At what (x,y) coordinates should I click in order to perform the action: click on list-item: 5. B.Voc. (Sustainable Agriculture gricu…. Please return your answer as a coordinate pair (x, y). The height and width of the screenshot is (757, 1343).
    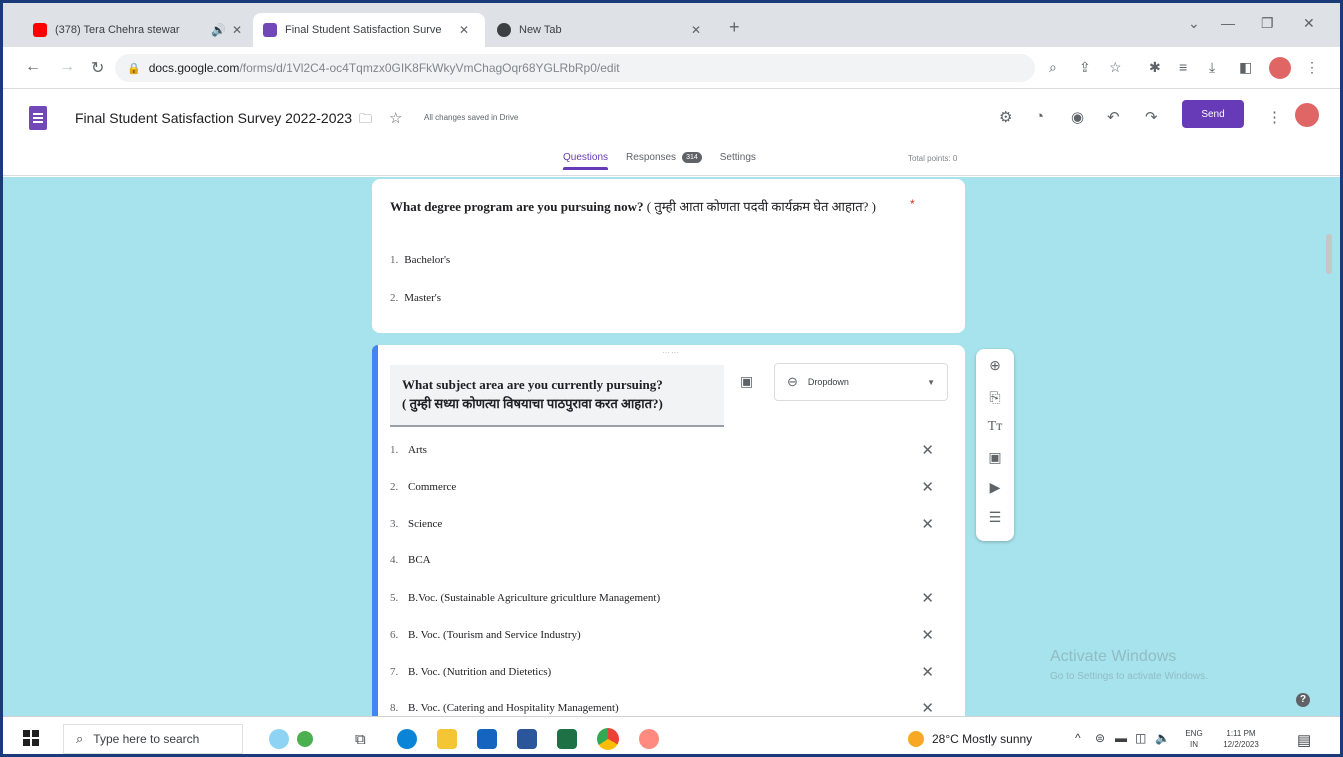
    Looking at the image, I should click on (670, 598).